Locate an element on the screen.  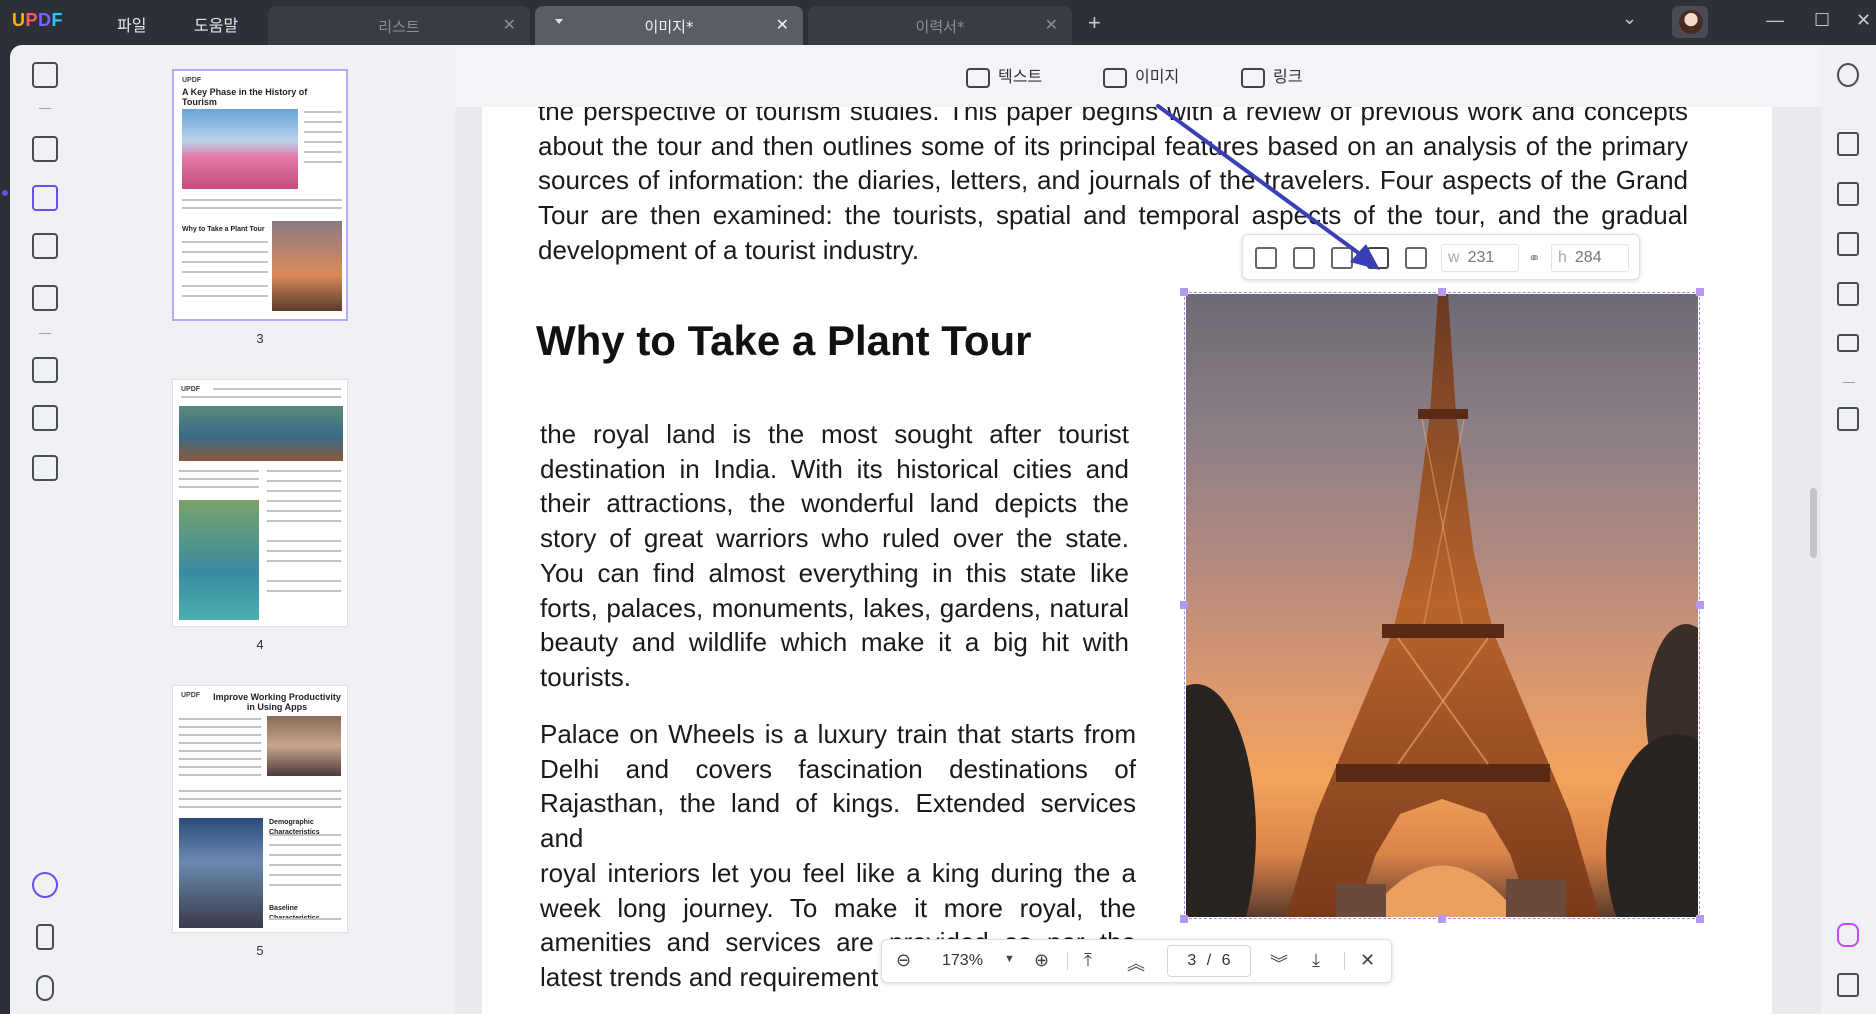
left-tool-rail is located at coordinates (45, 529).